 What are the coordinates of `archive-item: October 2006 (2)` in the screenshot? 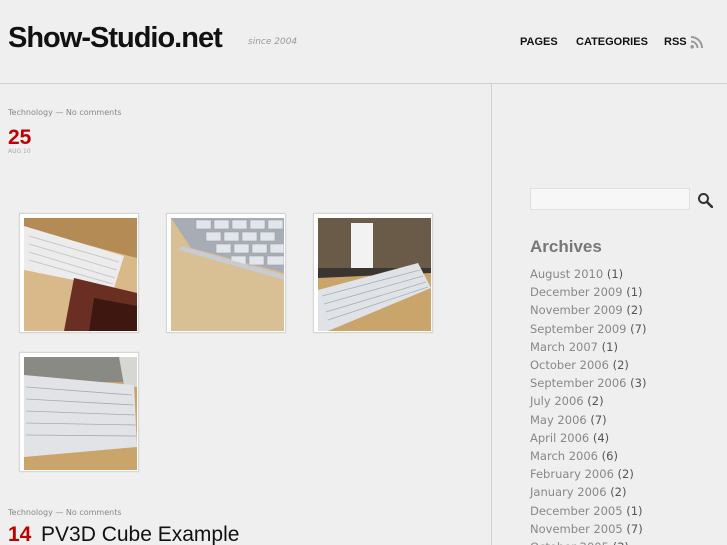 It's located at (588, 365).